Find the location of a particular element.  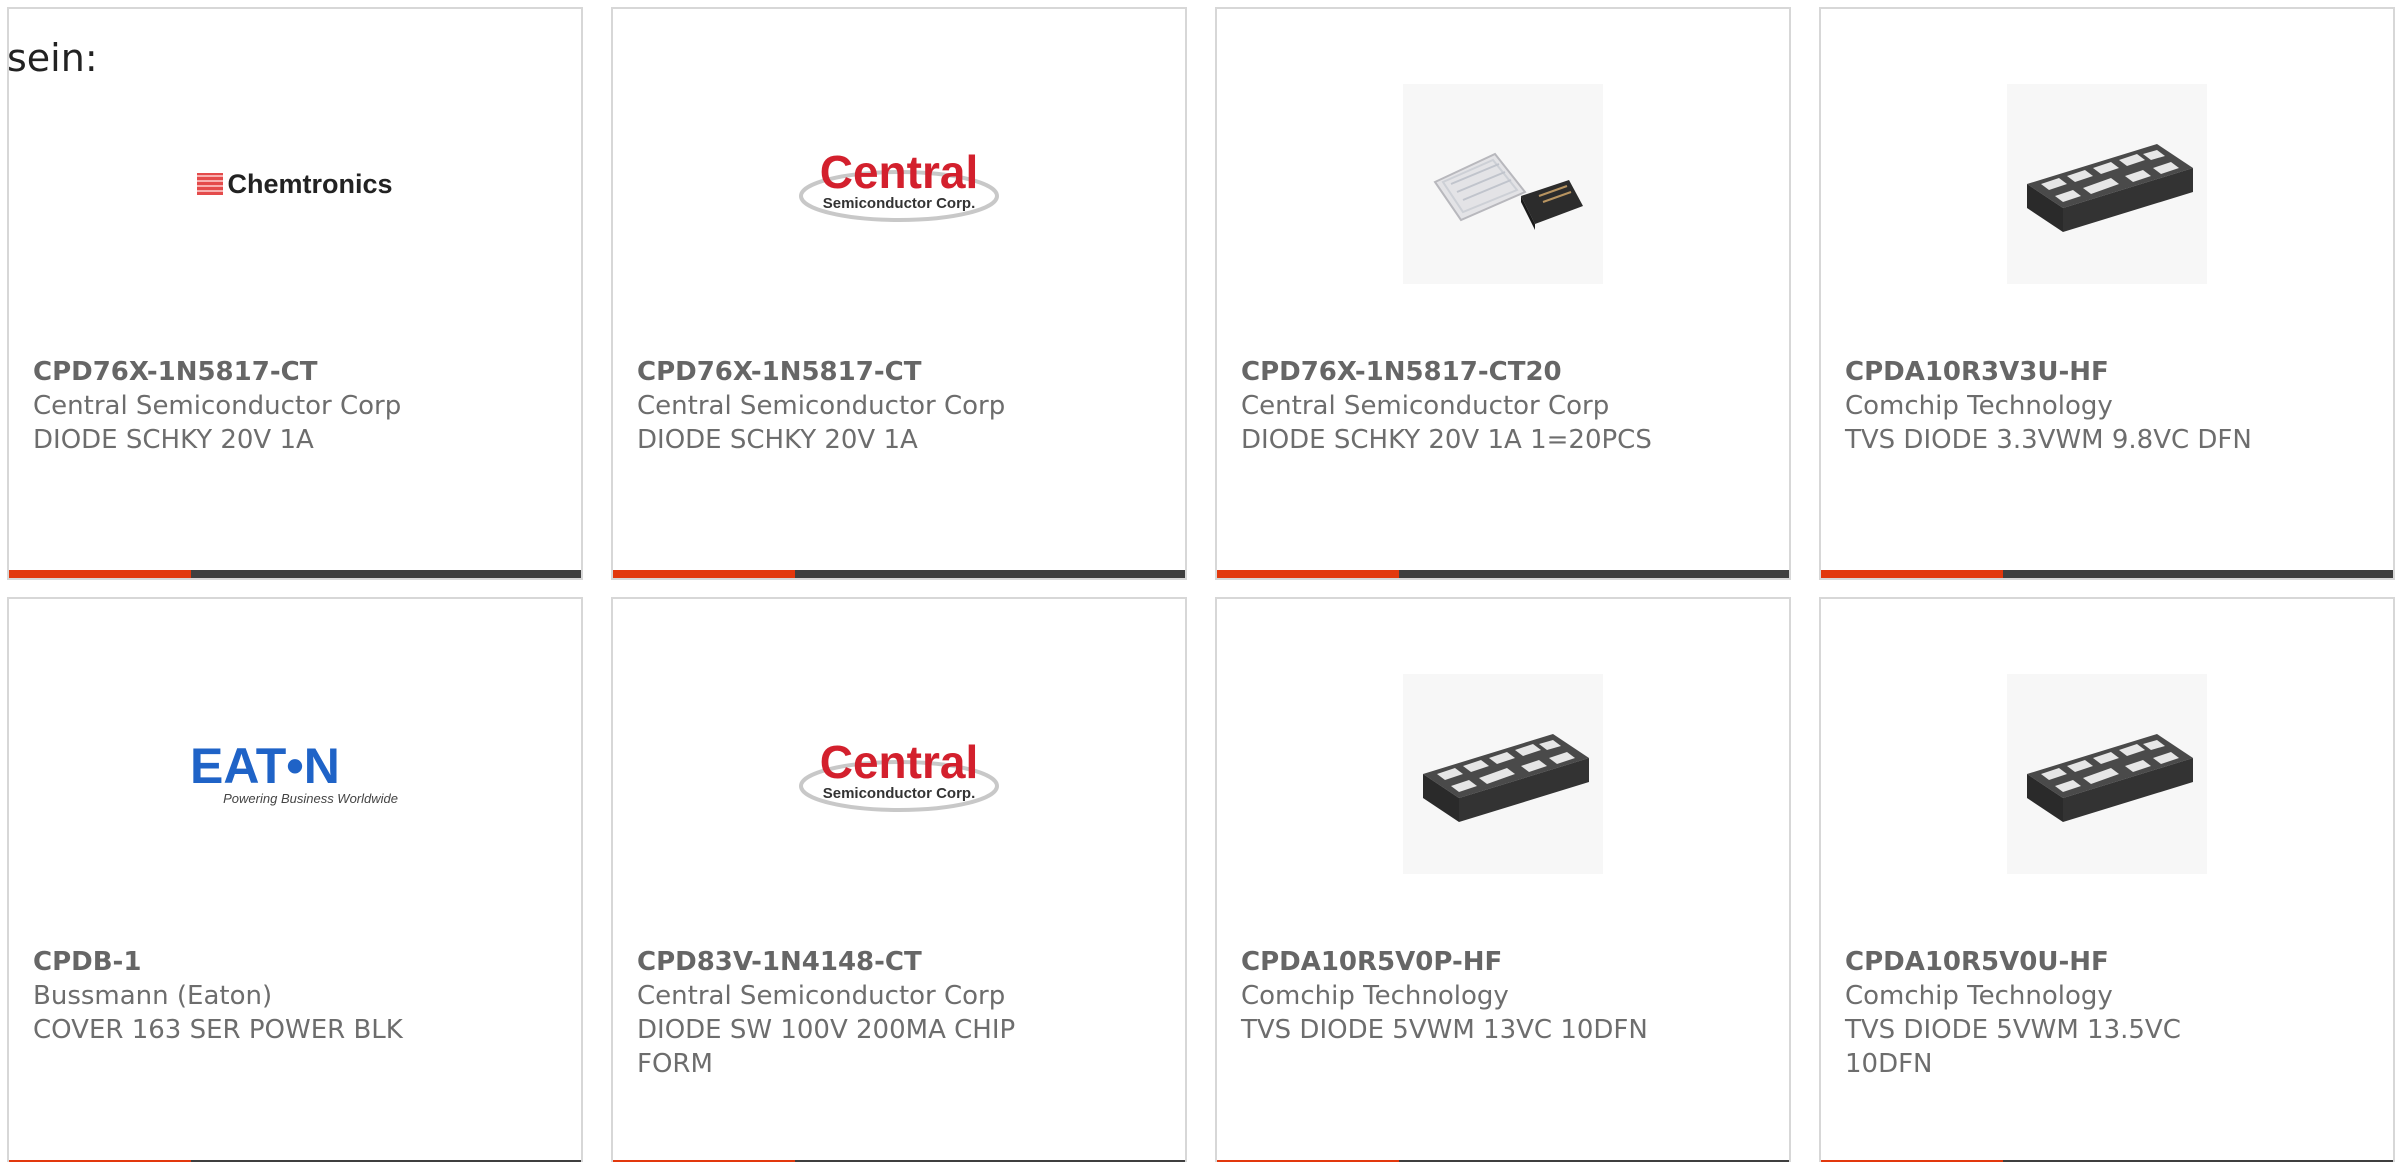

product-image: EAT•N Powering Business Worldwide is located at coordinates (295, 774).